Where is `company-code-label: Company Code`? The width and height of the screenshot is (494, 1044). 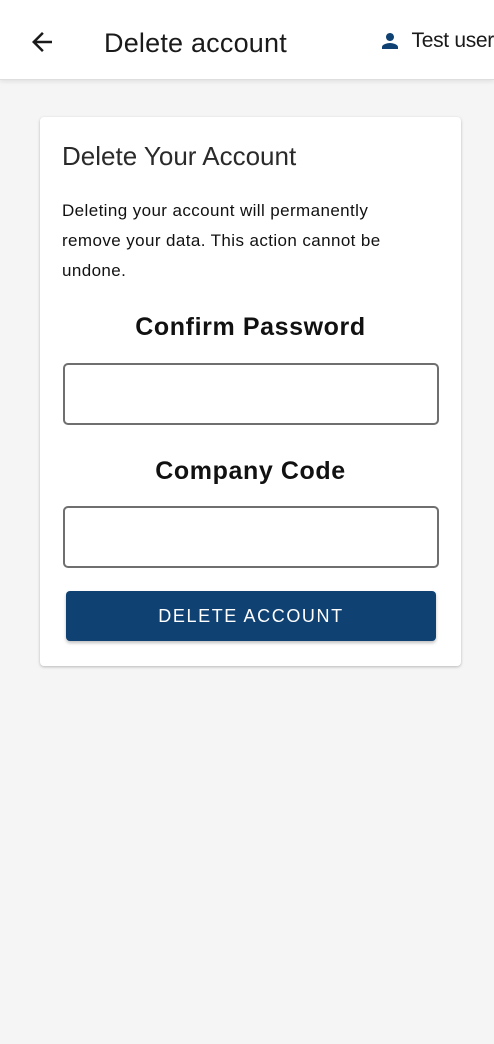 company-code-label: Company Code is located at coordinates (250, 471).